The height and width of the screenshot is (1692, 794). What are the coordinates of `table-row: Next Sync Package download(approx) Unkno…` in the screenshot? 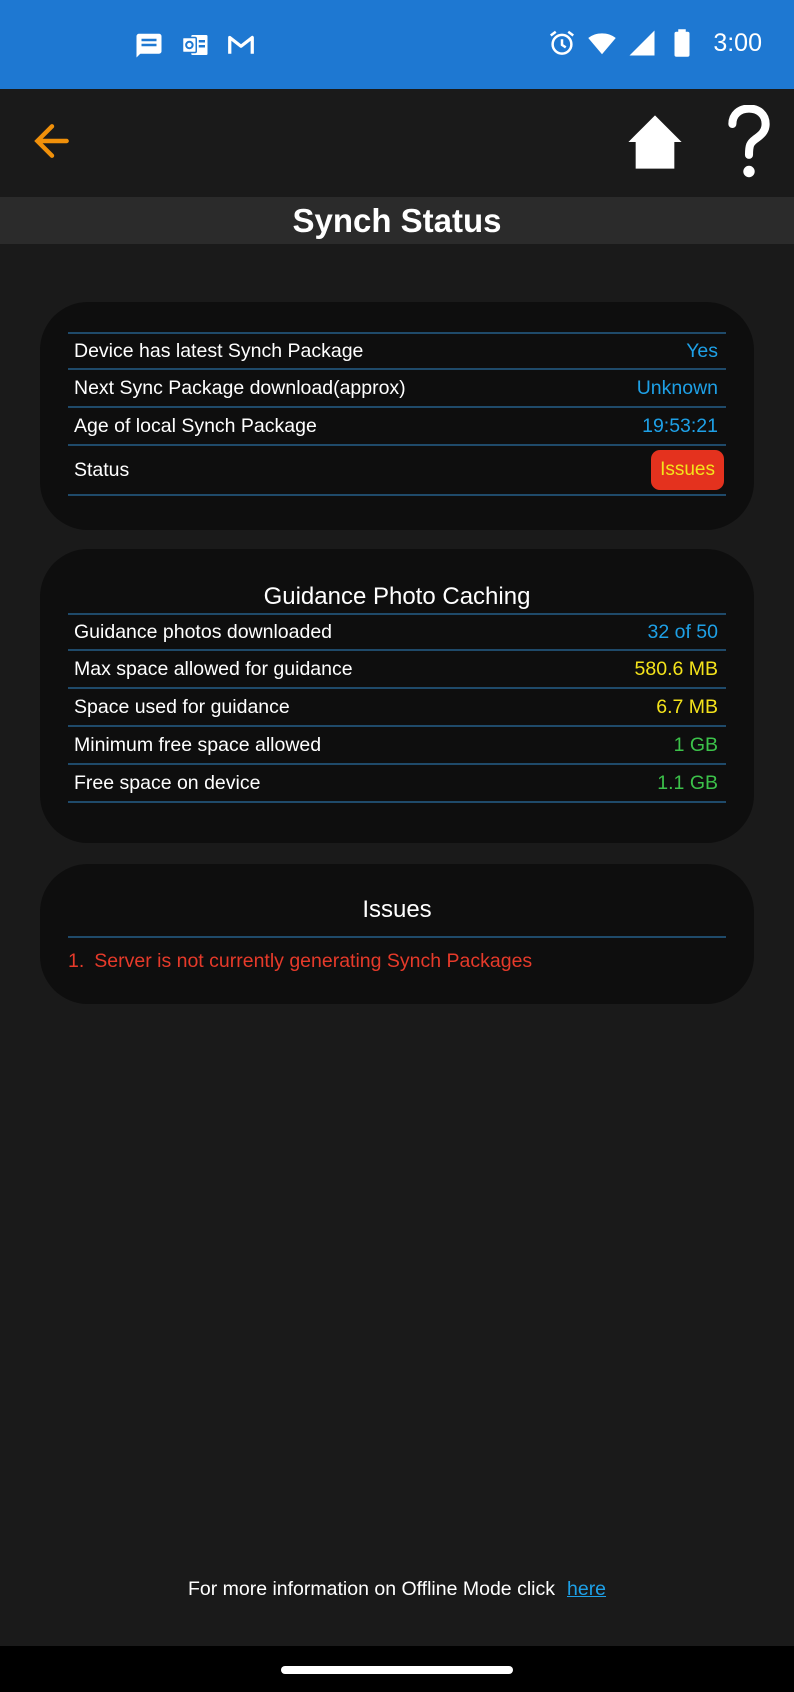 It's located at (397, 389).